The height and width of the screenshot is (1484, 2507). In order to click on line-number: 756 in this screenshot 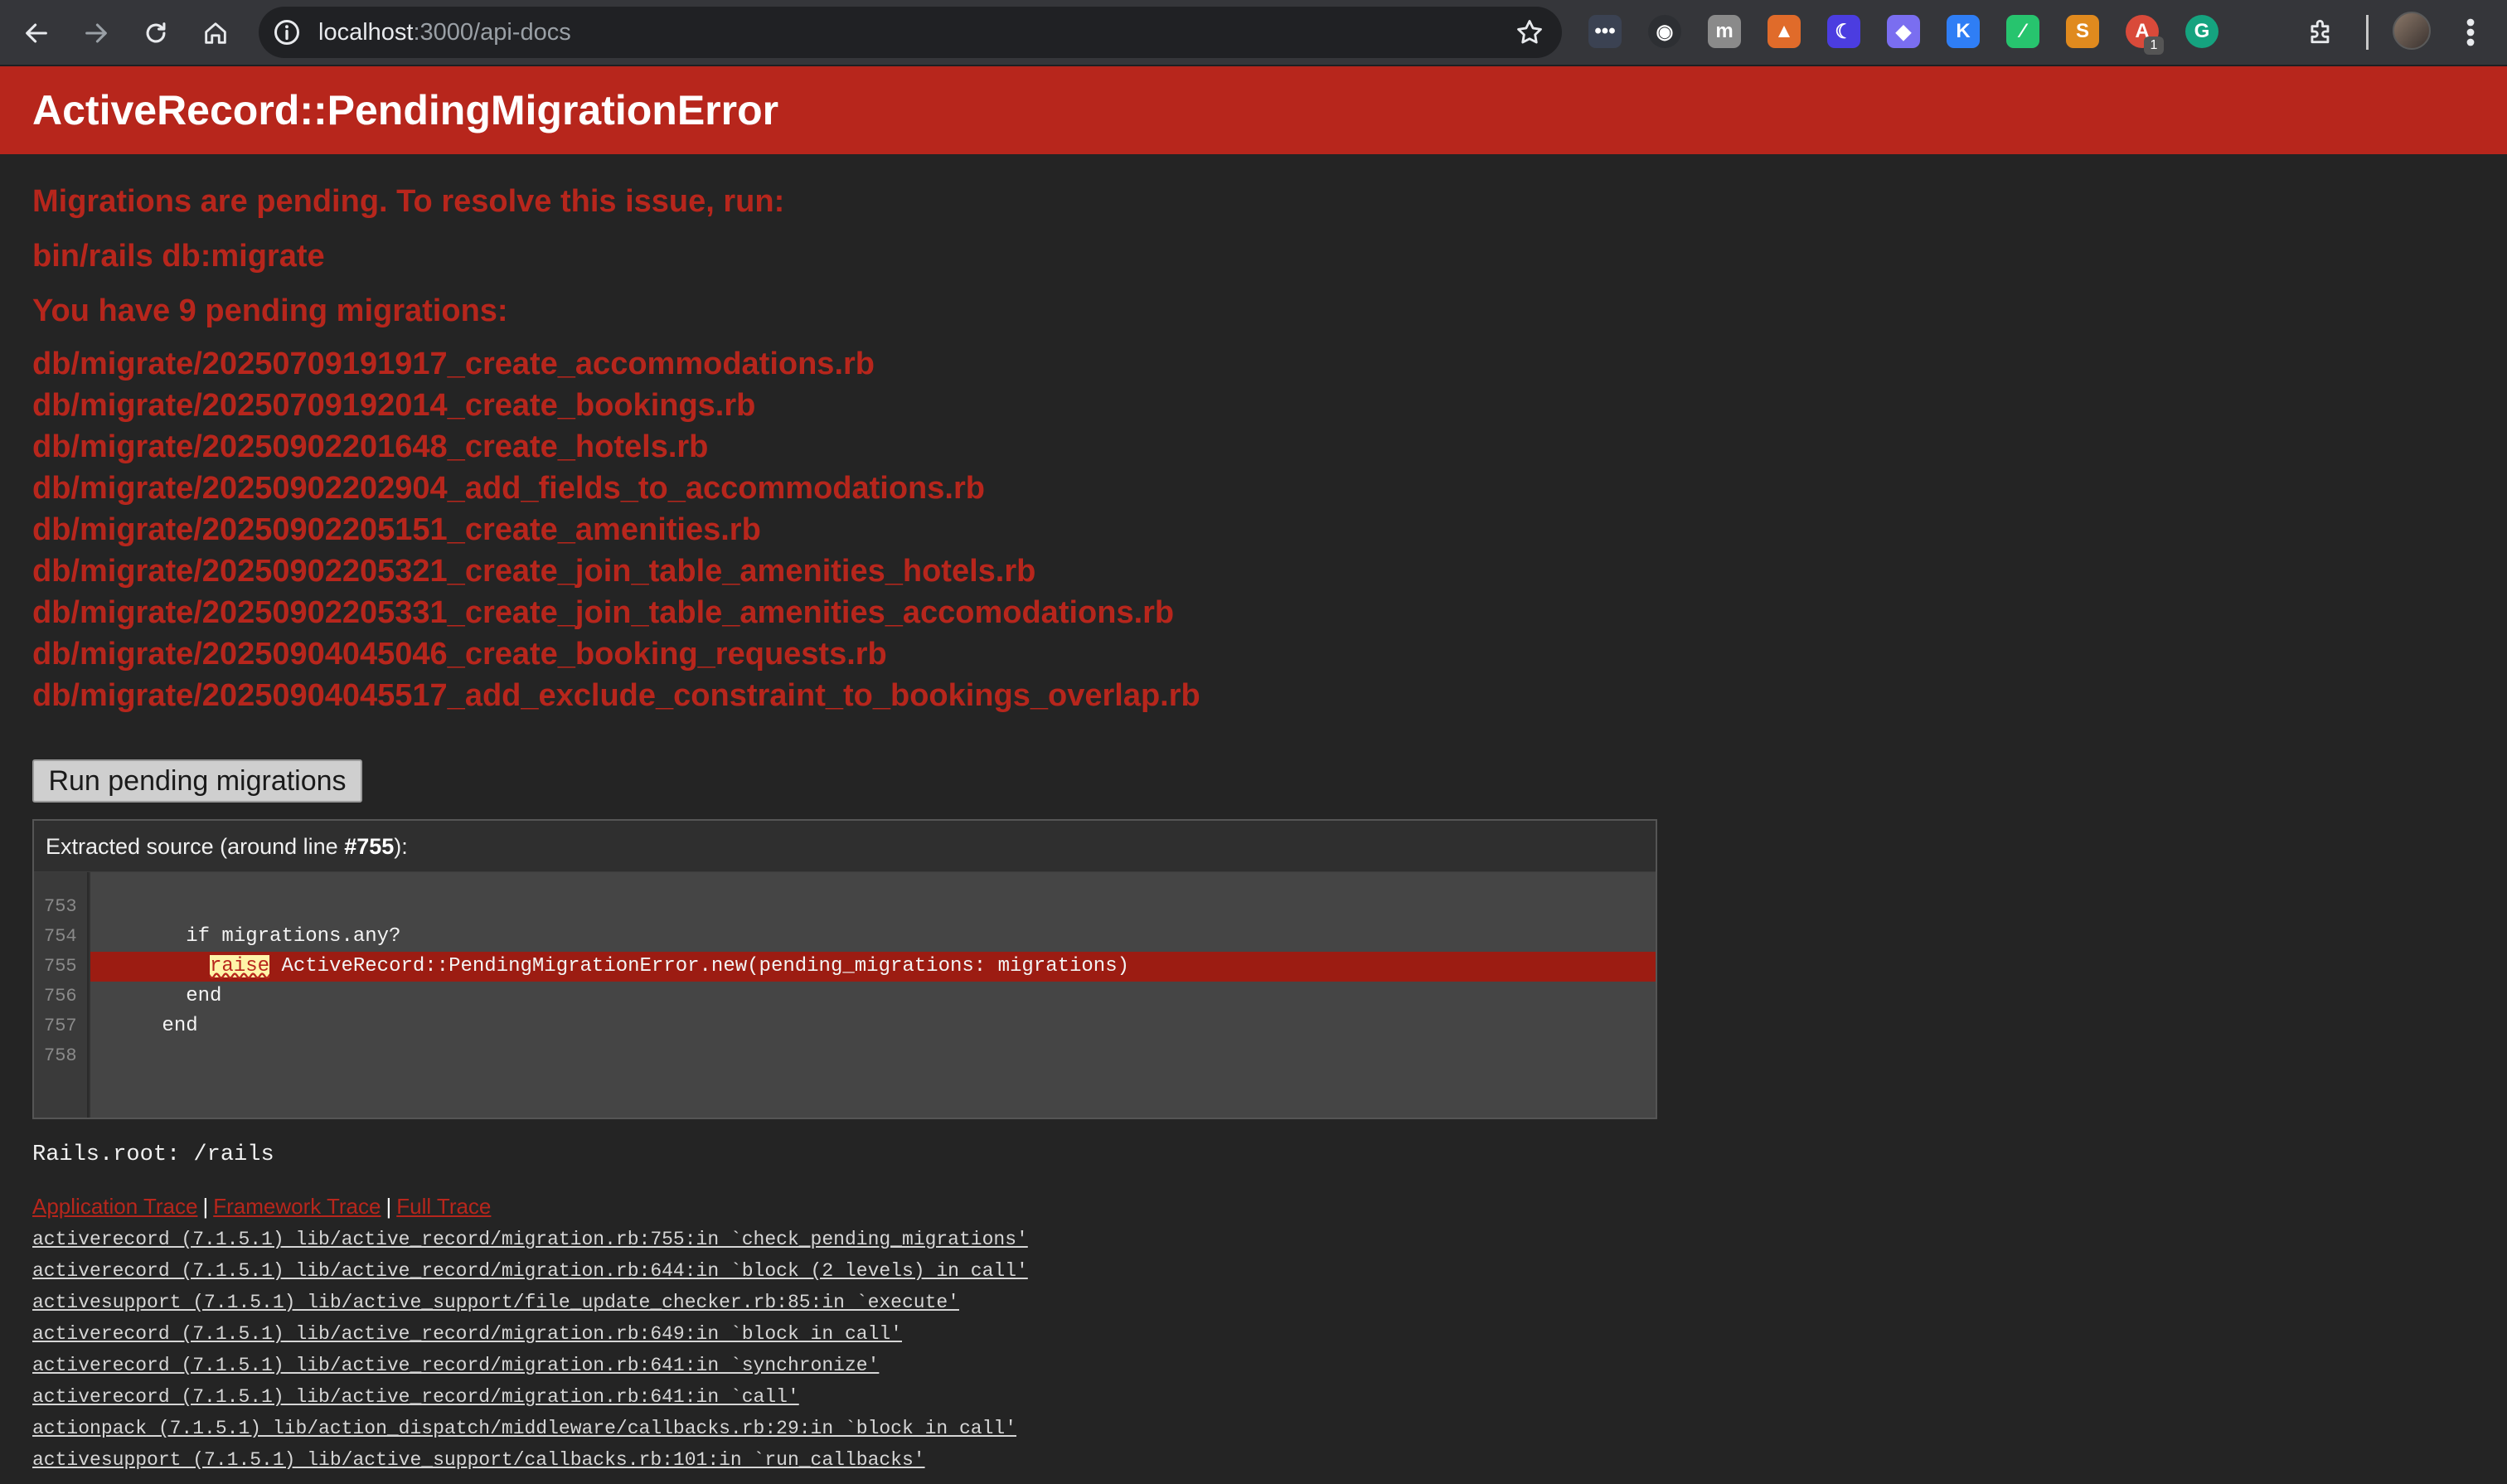, I will do `click(60, 996)`.